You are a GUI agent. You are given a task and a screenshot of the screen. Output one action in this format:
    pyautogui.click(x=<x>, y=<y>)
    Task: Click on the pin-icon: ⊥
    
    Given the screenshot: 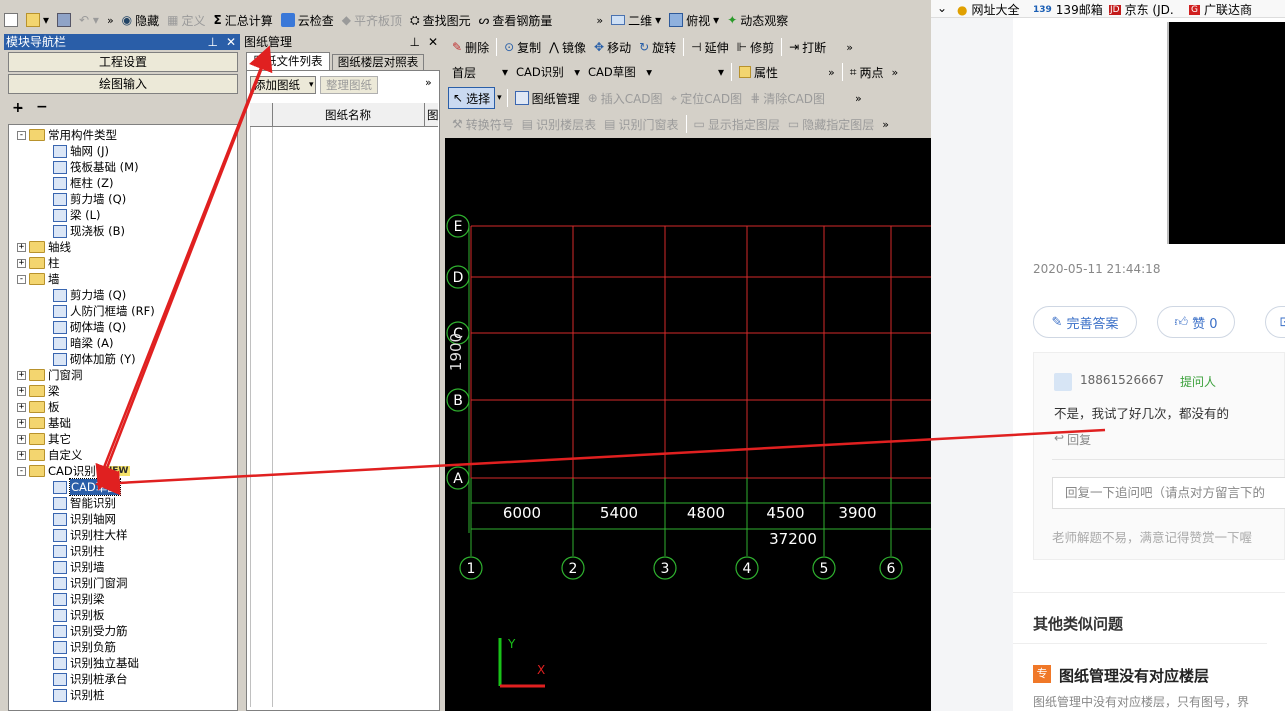 What is the action you would take?
    pyautogui.click(x=415, y=42)
    